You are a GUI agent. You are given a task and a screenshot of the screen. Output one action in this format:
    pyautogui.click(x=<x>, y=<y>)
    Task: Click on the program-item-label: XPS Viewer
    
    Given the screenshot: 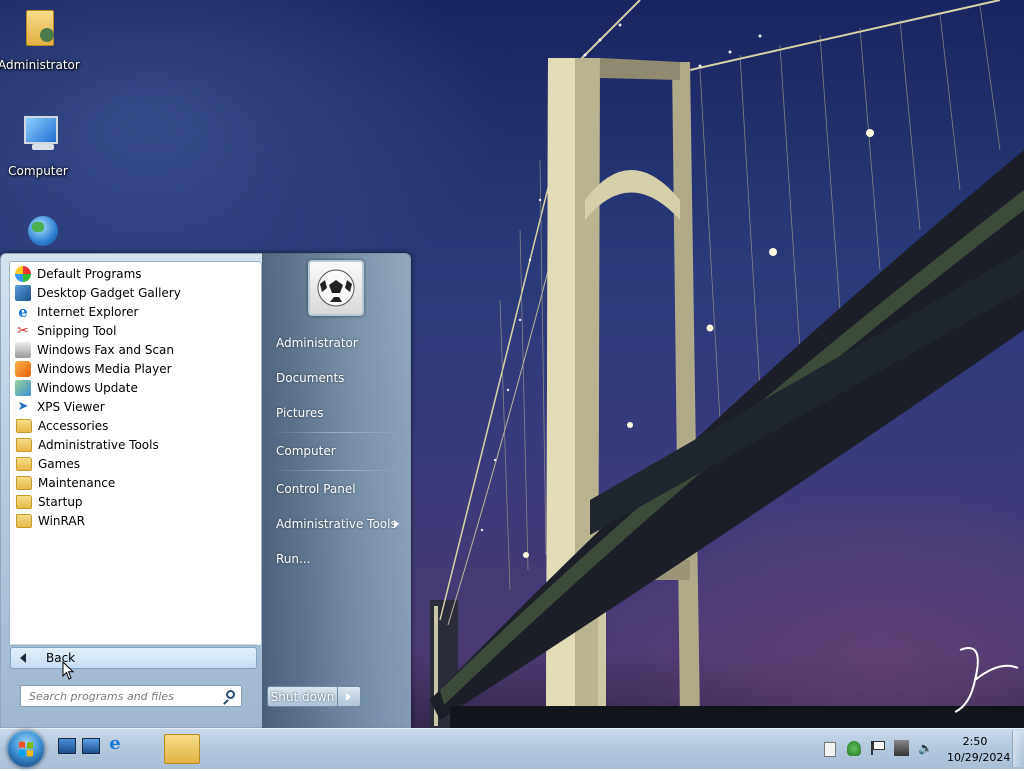 What is the action you would take?
    pyautogui.click(x=71, y=406)
    